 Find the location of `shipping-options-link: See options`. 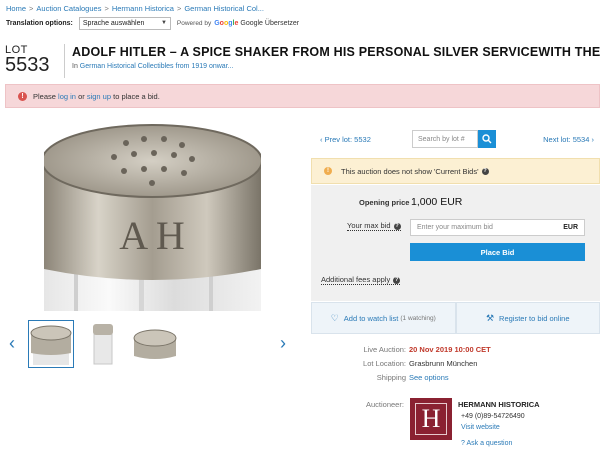

shipping-options-link: See options is located at coordinates (429, 377).